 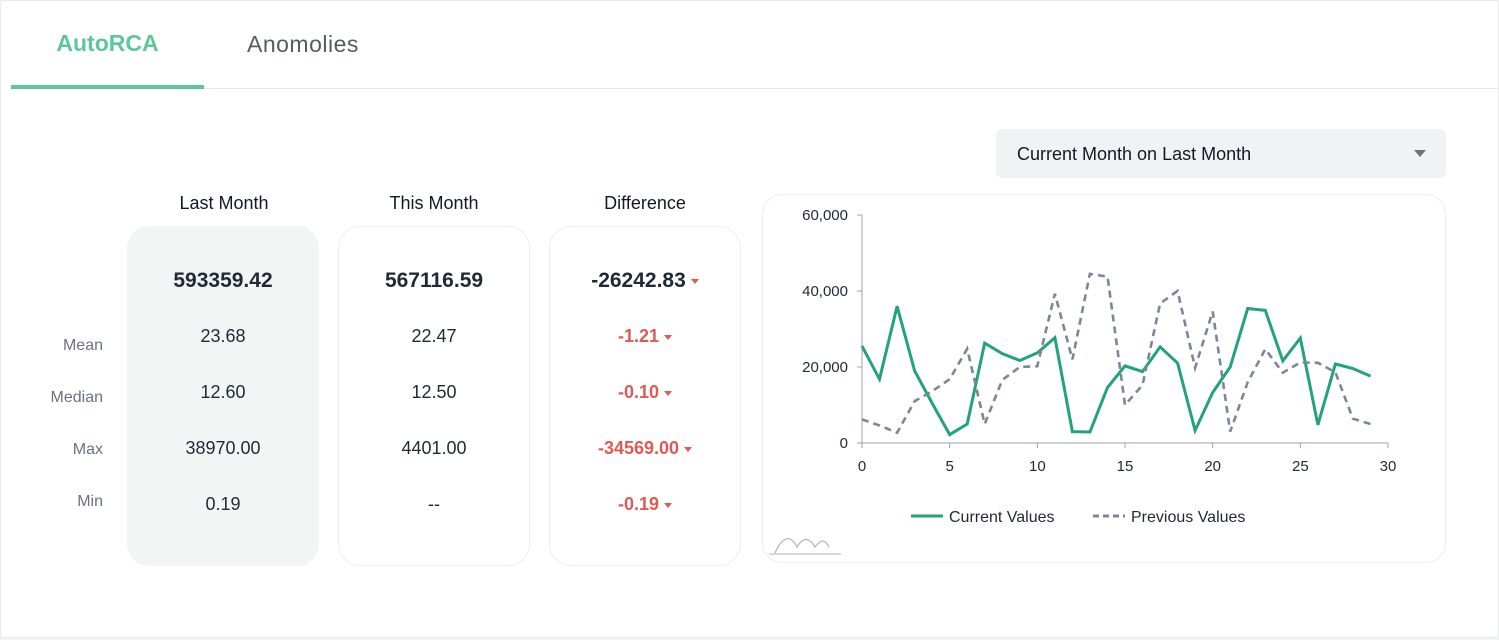 I want to click on tab-autorca-label: AutoRCA, so click(x=107, y=43).